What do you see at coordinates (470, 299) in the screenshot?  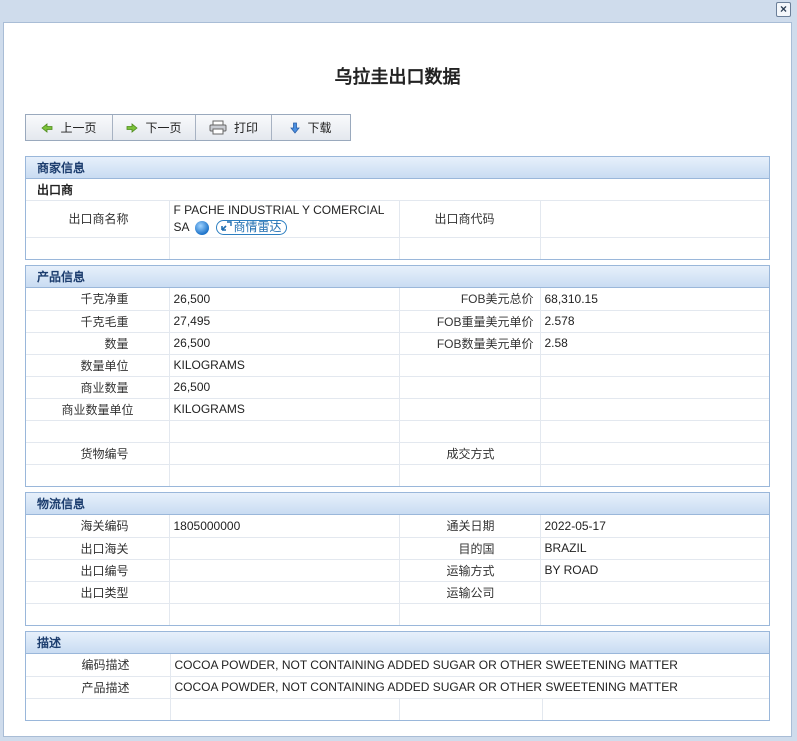 I see `field-label: FOB美元总价` at bounding box center [470, 299].